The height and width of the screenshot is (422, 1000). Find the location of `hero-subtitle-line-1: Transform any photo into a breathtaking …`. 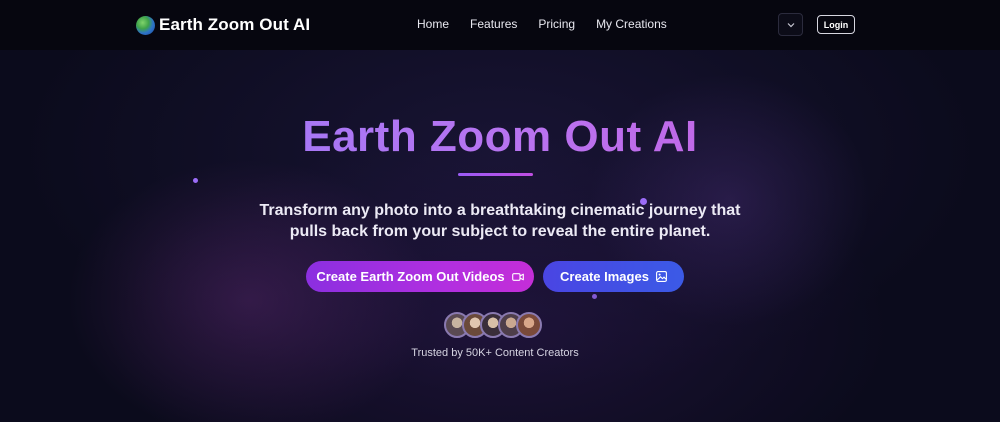

hero-subtitle-line-1: Transform any photo into a breathtaking … is located at coordinates (500, 210).